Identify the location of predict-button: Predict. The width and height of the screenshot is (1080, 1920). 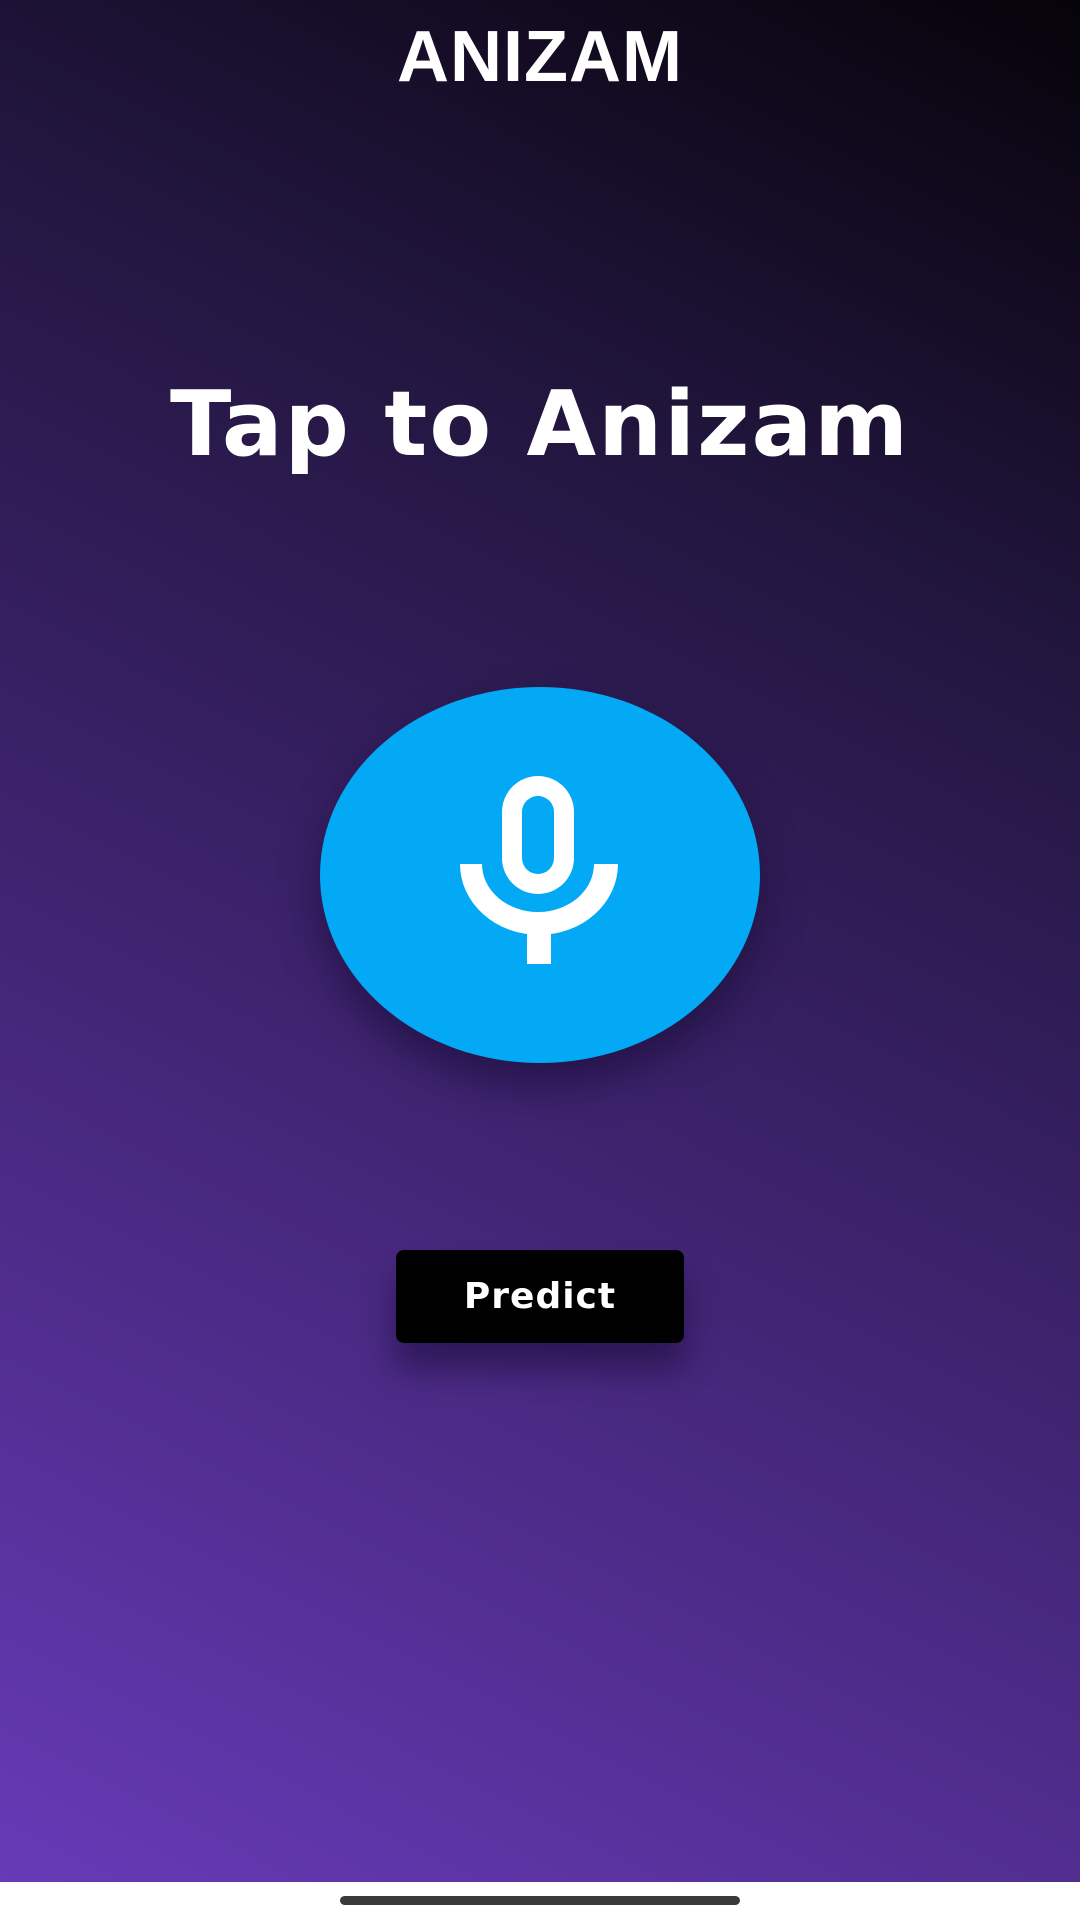
(540, 1296).